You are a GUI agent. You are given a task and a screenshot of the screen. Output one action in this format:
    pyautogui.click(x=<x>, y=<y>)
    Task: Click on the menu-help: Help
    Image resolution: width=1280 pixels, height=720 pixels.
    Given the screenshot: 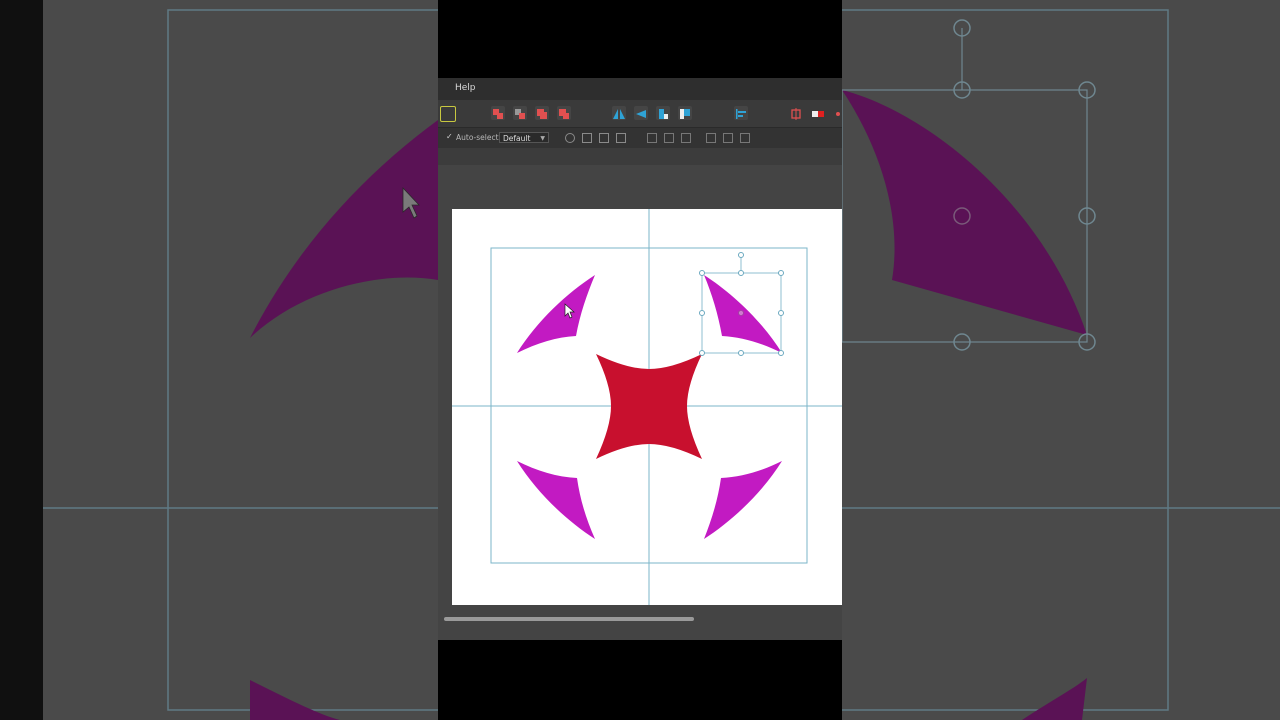 What is the action you would take?
    pyautogui.click(x=465, y=88)
    